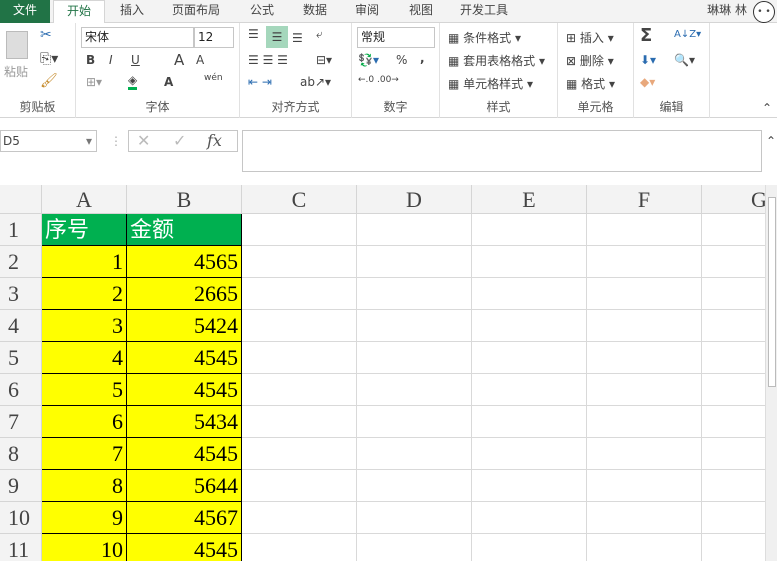 Image resolution: width=777 pixels, height=561 pixels. I want to click on cell-E11, so click(529, 547).